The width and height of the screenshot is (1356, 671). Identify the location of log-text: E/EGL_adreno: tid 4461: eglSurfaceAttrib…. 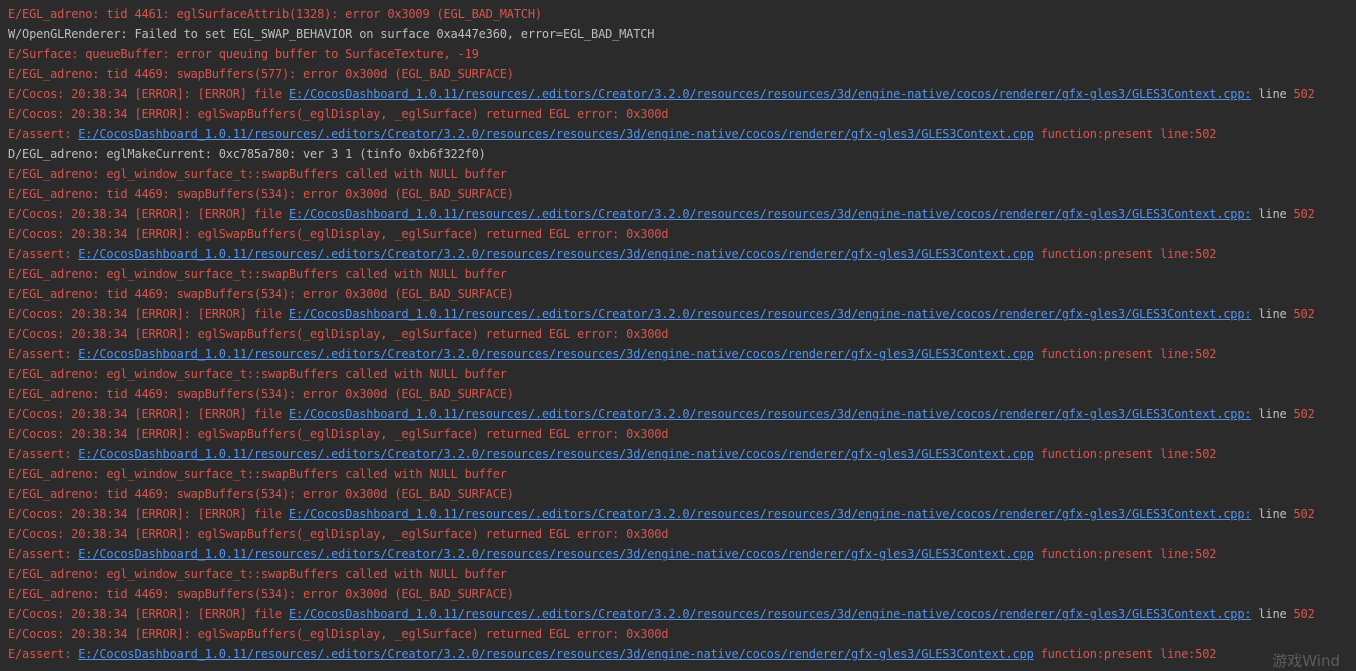
(275, 14).